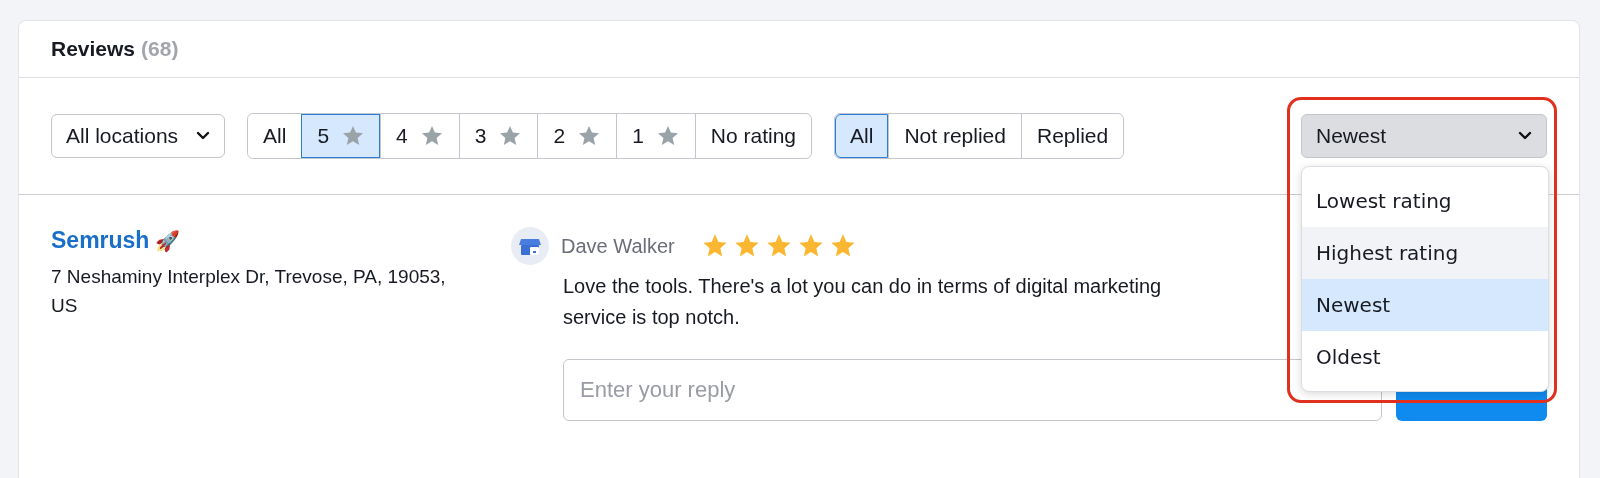  I want to click on sort-option: Oldest, so click(1425, 357).